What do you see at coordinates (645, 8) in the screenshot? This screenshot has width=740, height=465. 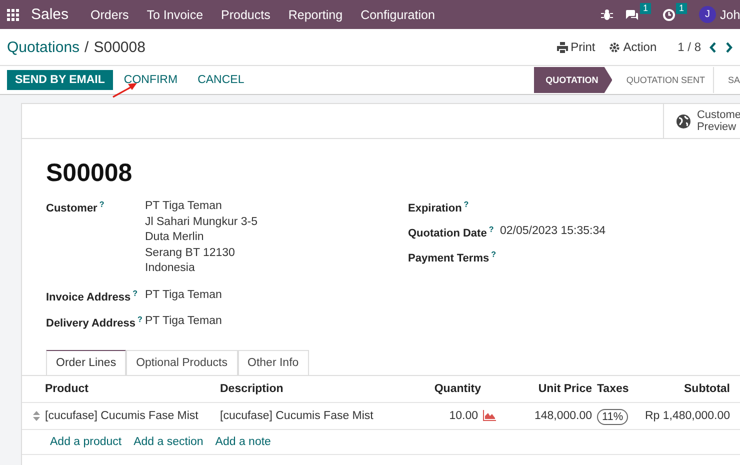 I see `message-count-badge: 1` at bounding box center [645, 8].